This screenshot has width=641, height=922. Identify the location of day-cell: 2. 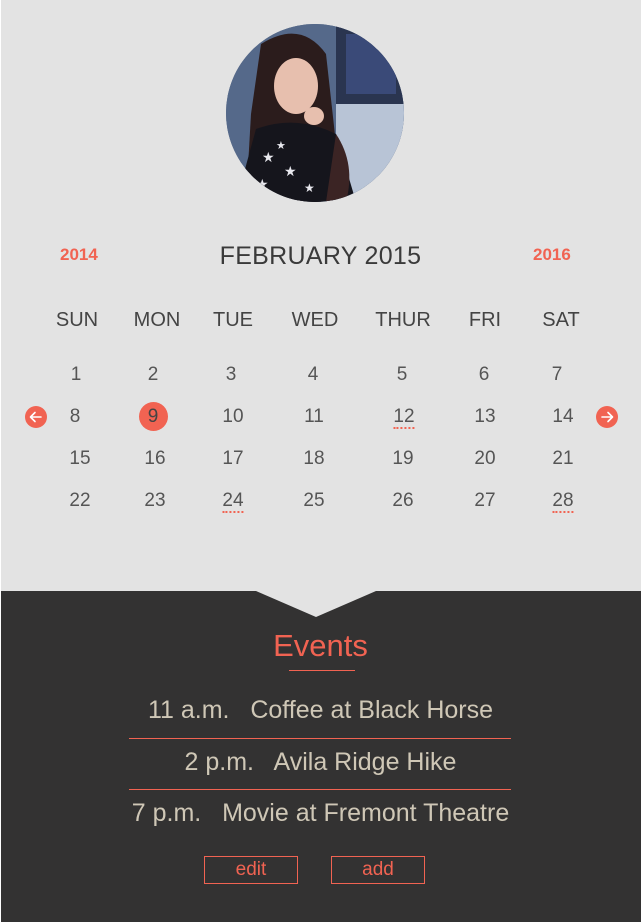
(153, 375).